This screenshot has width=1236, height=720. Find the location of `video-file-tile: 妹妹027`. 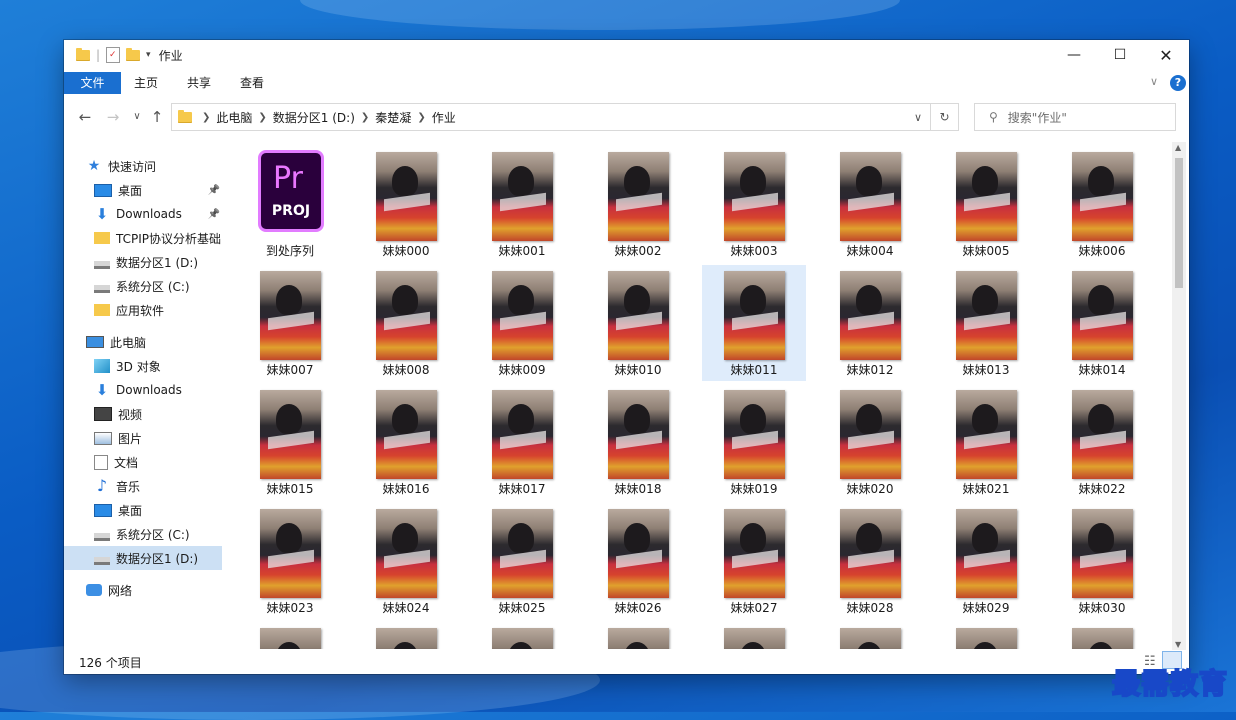

video-file-tile: 妹妹027 is located at coordinates (754, 561).